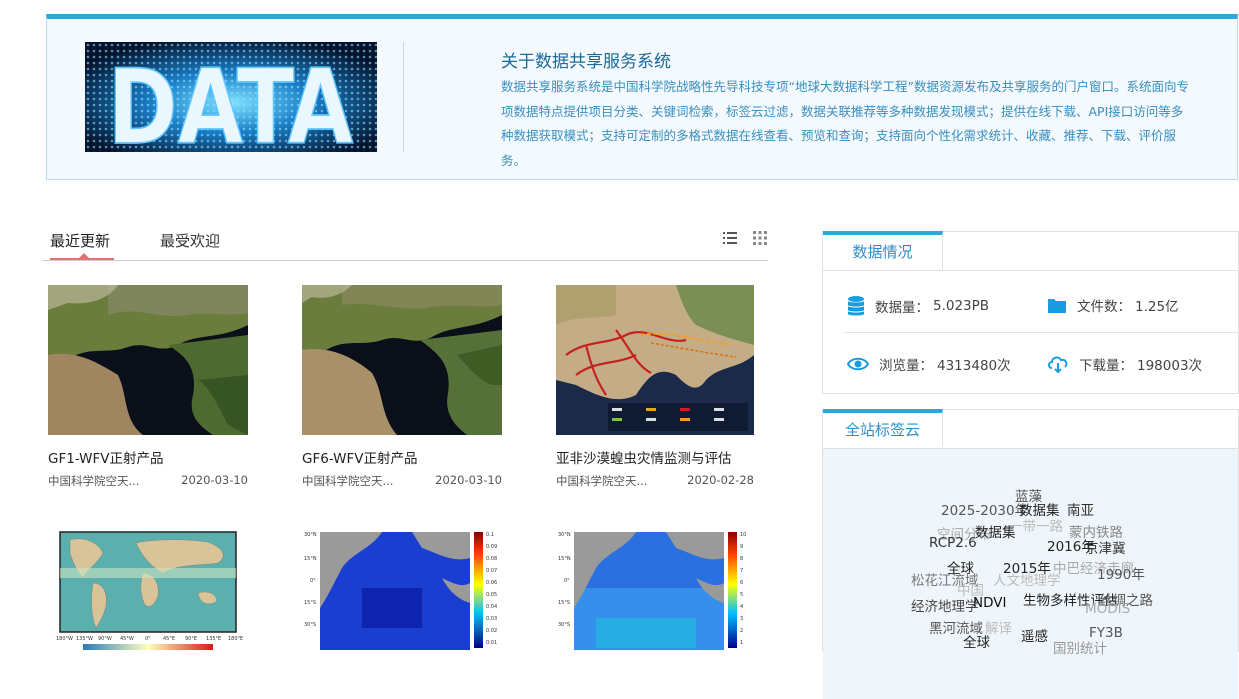 The image size is (1239, 699). I want to click on stat-label: 文件数：, so click(1104, 307).